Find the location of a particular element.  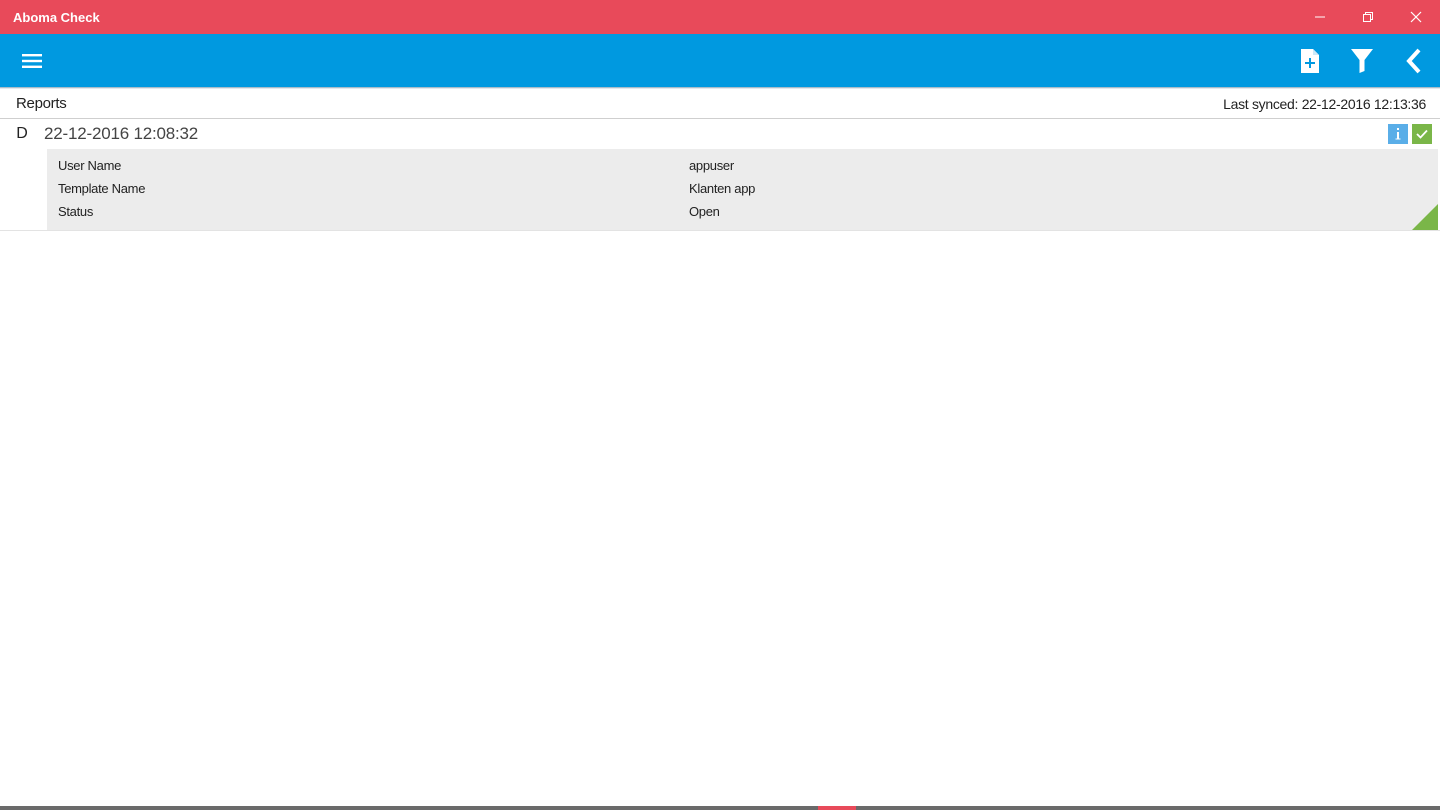

detail-label: Template Name is located at coordinates (102, 188).